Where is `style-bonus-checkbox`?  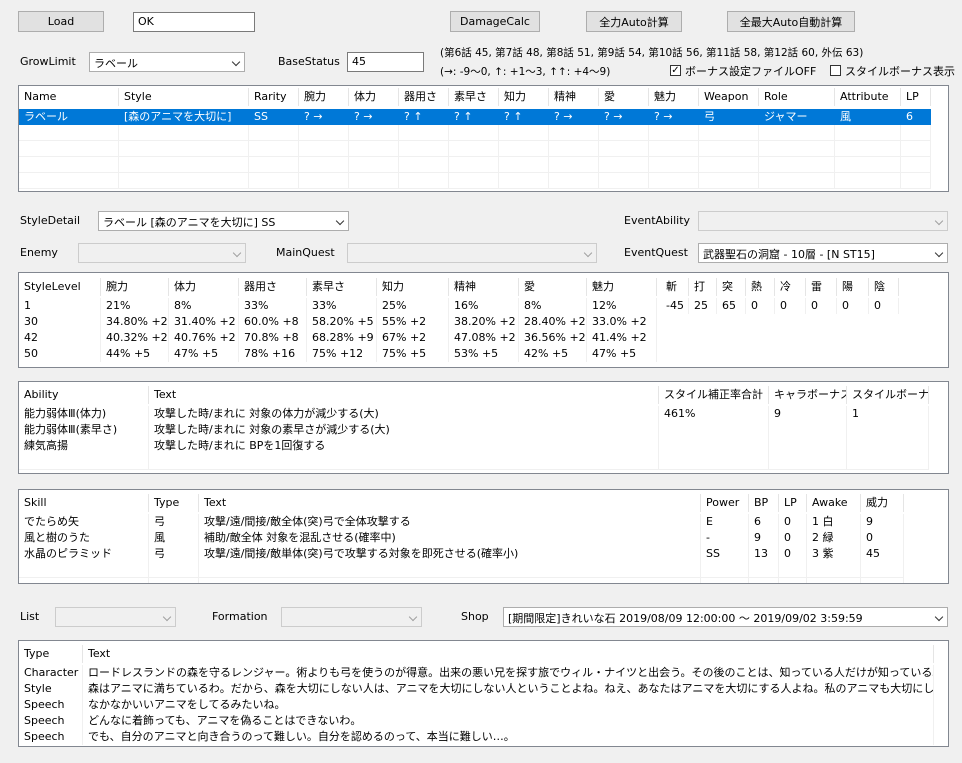 style-bonus-checkbox is located at coordinates (835, 70).